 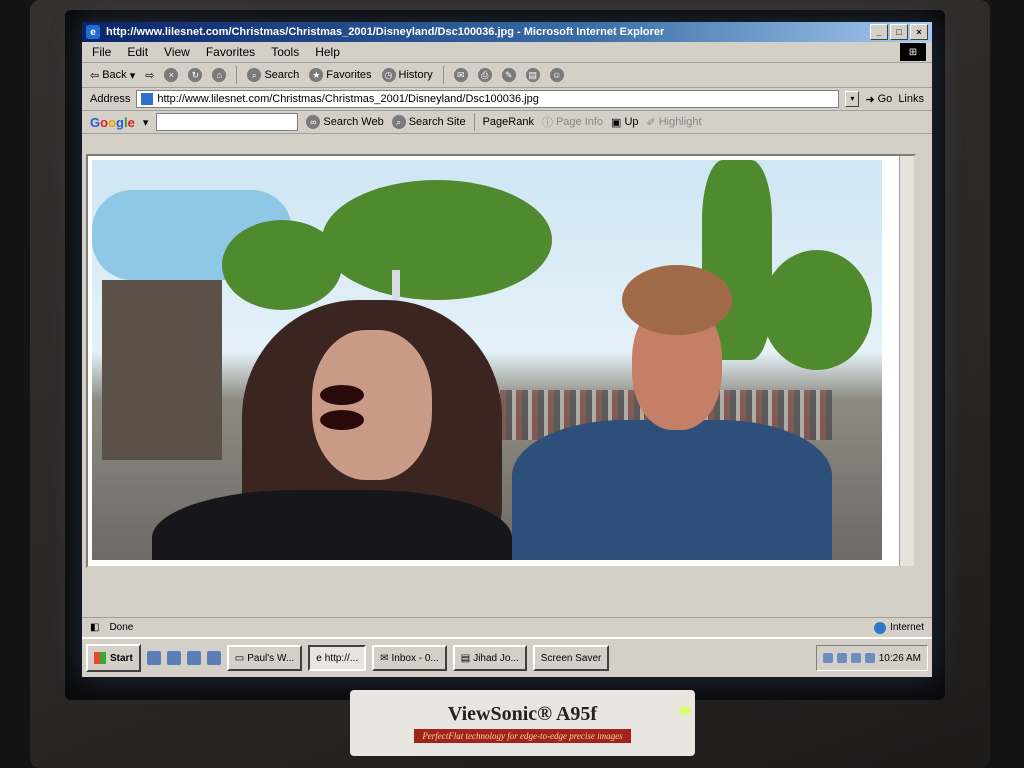 I want to click on go-arrow-icon: ➜, so click(x=870, y=99).